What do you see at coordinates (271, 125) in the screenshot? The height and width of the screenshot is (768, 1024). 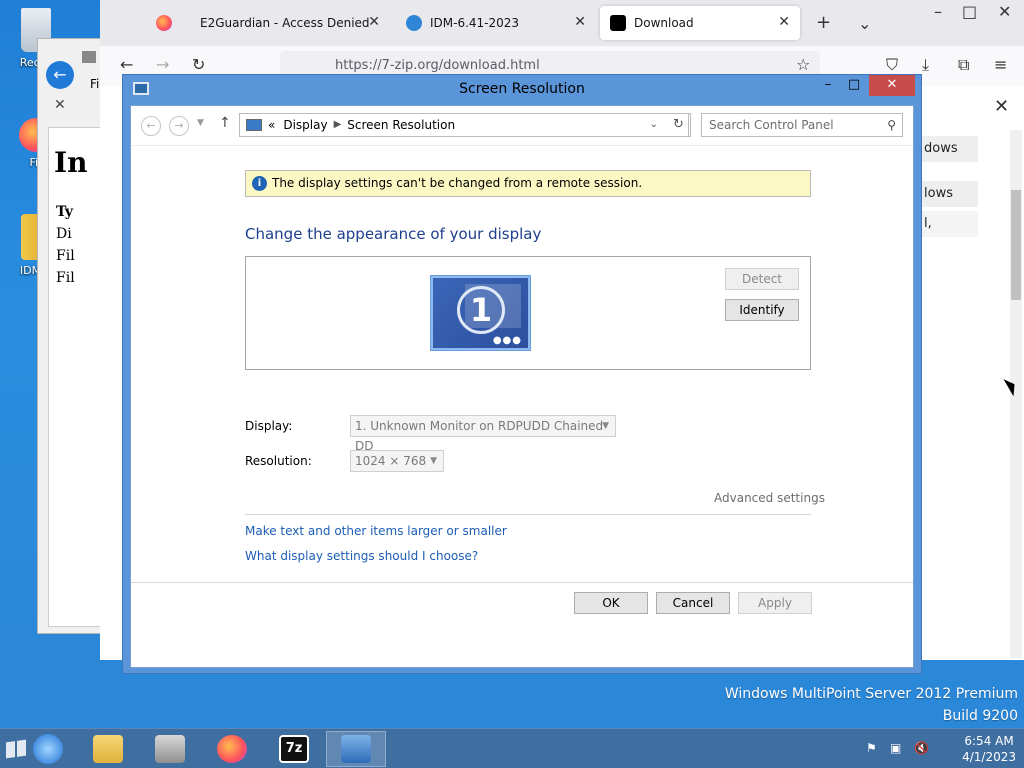 I see `breadcrumb-prefix: «` at bounding box center [271, 125].